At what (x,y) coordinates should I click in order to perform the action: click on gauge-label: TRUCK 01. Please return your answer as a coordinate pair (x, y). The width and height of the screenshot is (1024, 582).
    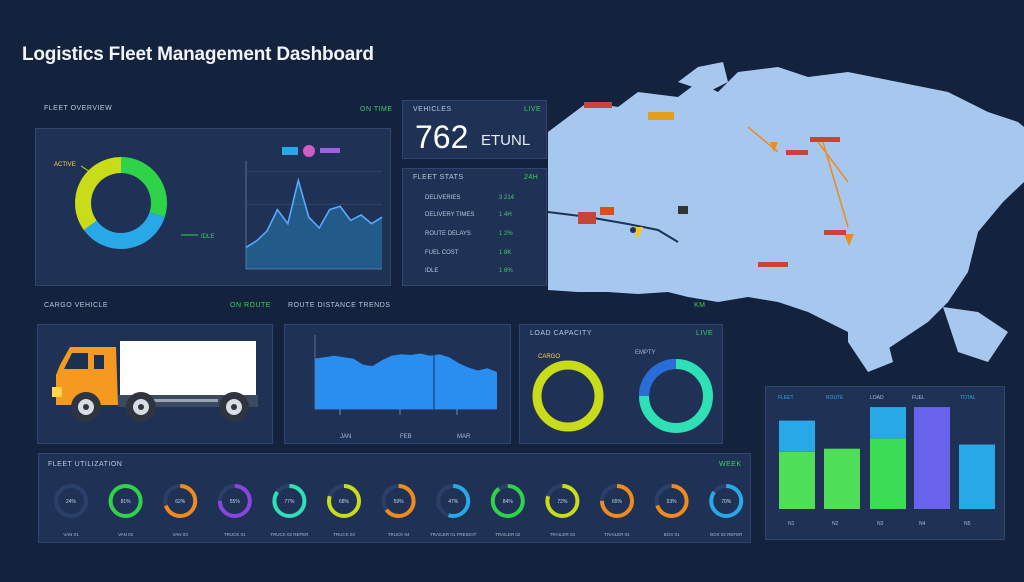
    Looking at the image, I should click on (235, 534).